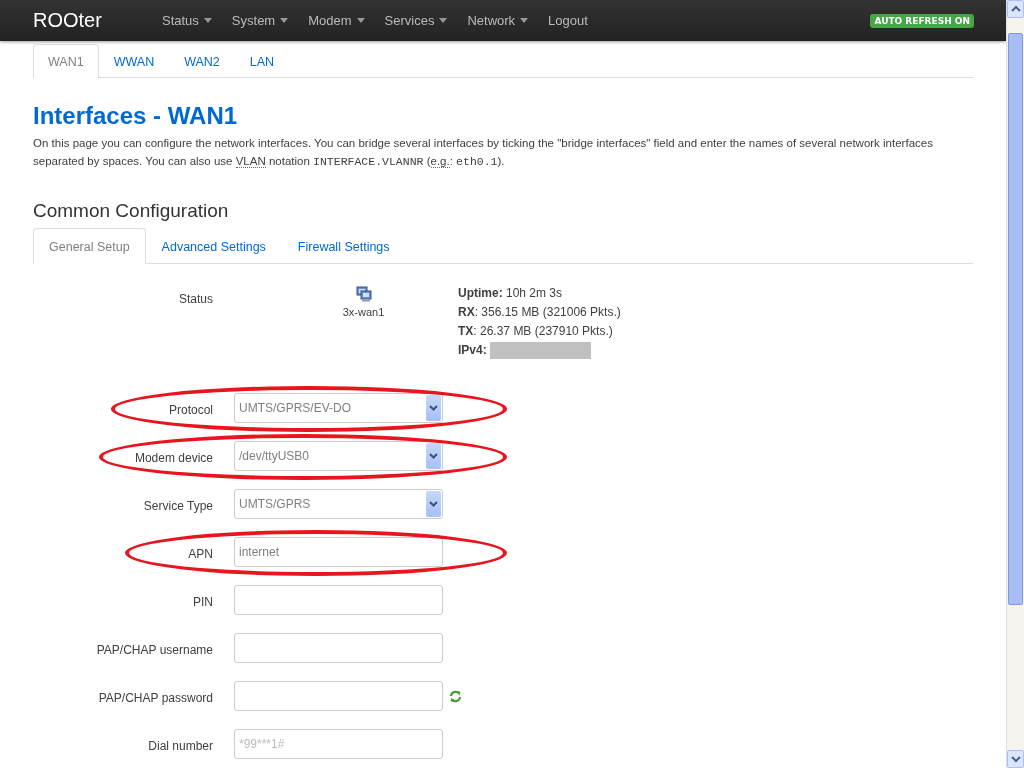 The width and height of the screenshot is (1024, 768). I want to click on status-text: RX: 356.15 MB (321006 Pkts.), so click(539, 312).